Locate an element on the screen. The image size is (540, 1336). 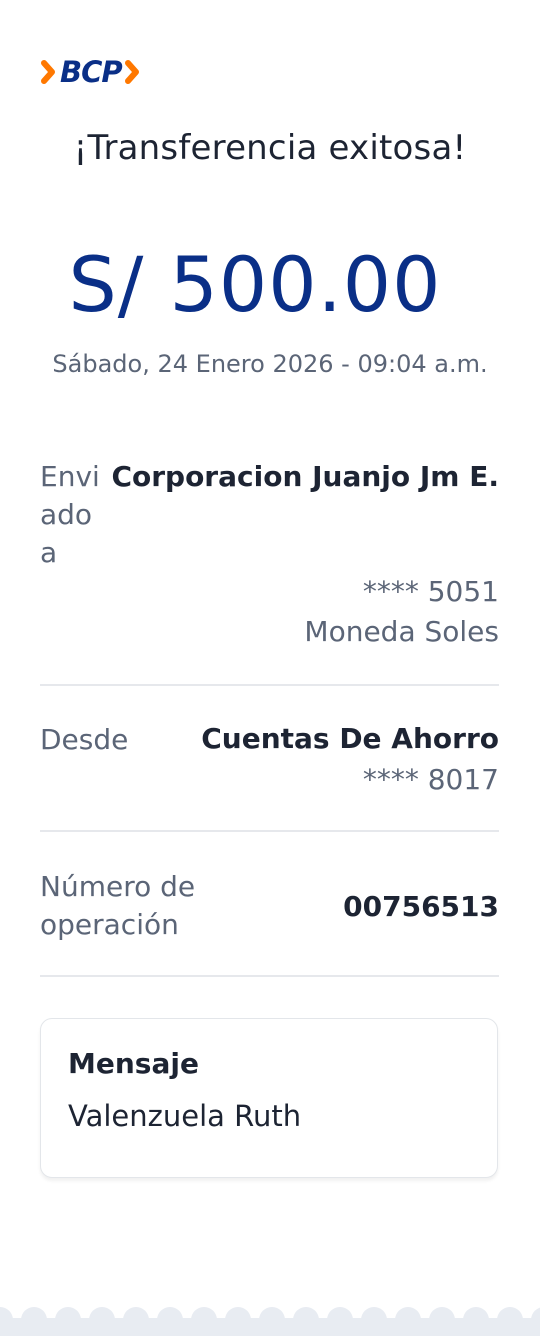
transfer-amount: S/ 500.00 is located at coordinates (255, 284).